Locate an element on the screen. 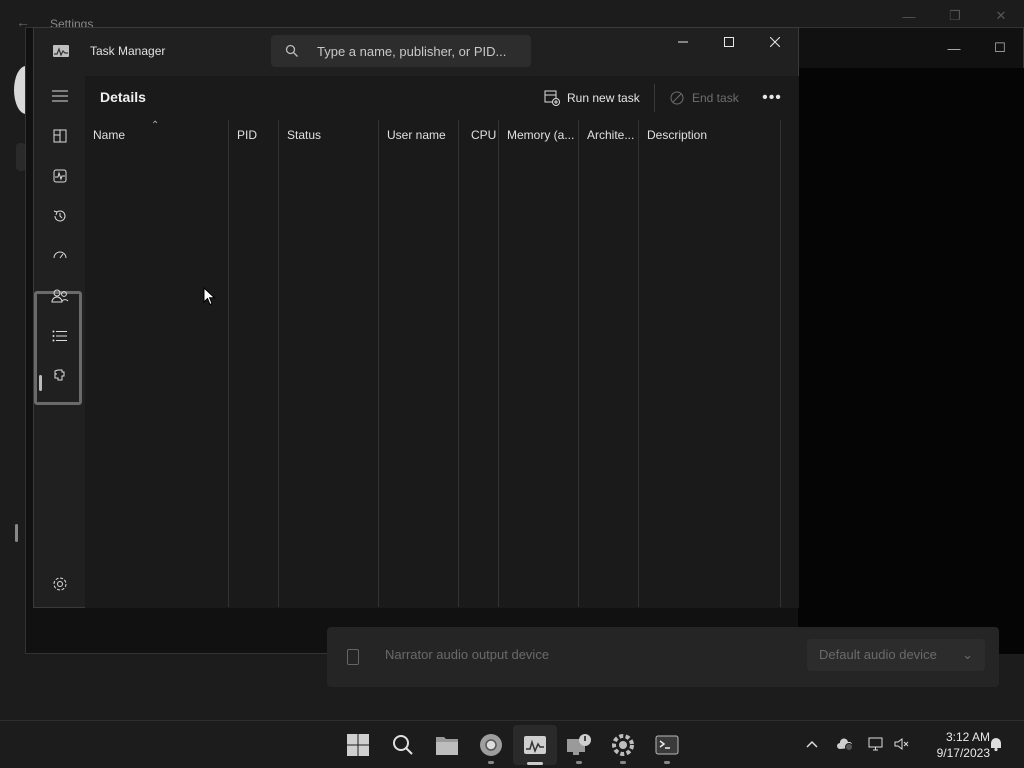  narrator-window-controls: — ☐ is located at coordinates (977, 48).